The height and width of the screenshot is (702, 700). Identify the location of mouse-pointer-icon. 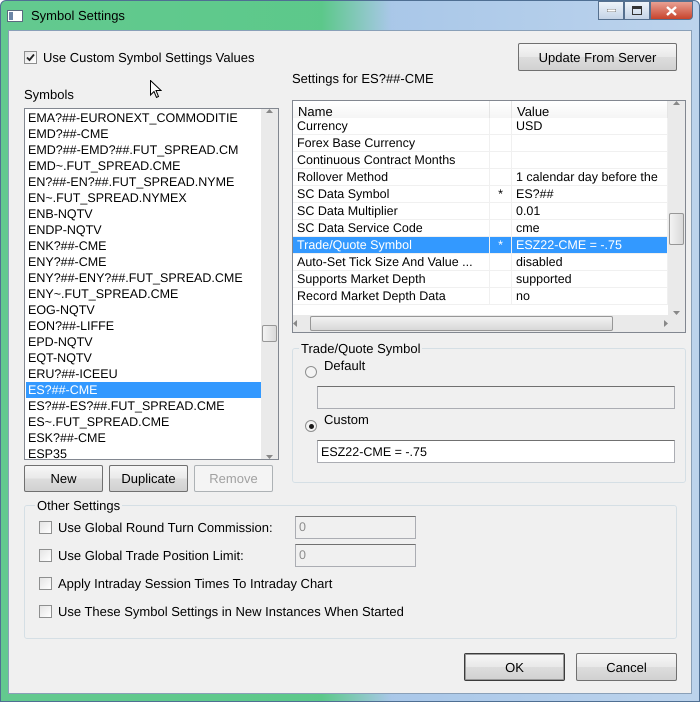
(156, 89).